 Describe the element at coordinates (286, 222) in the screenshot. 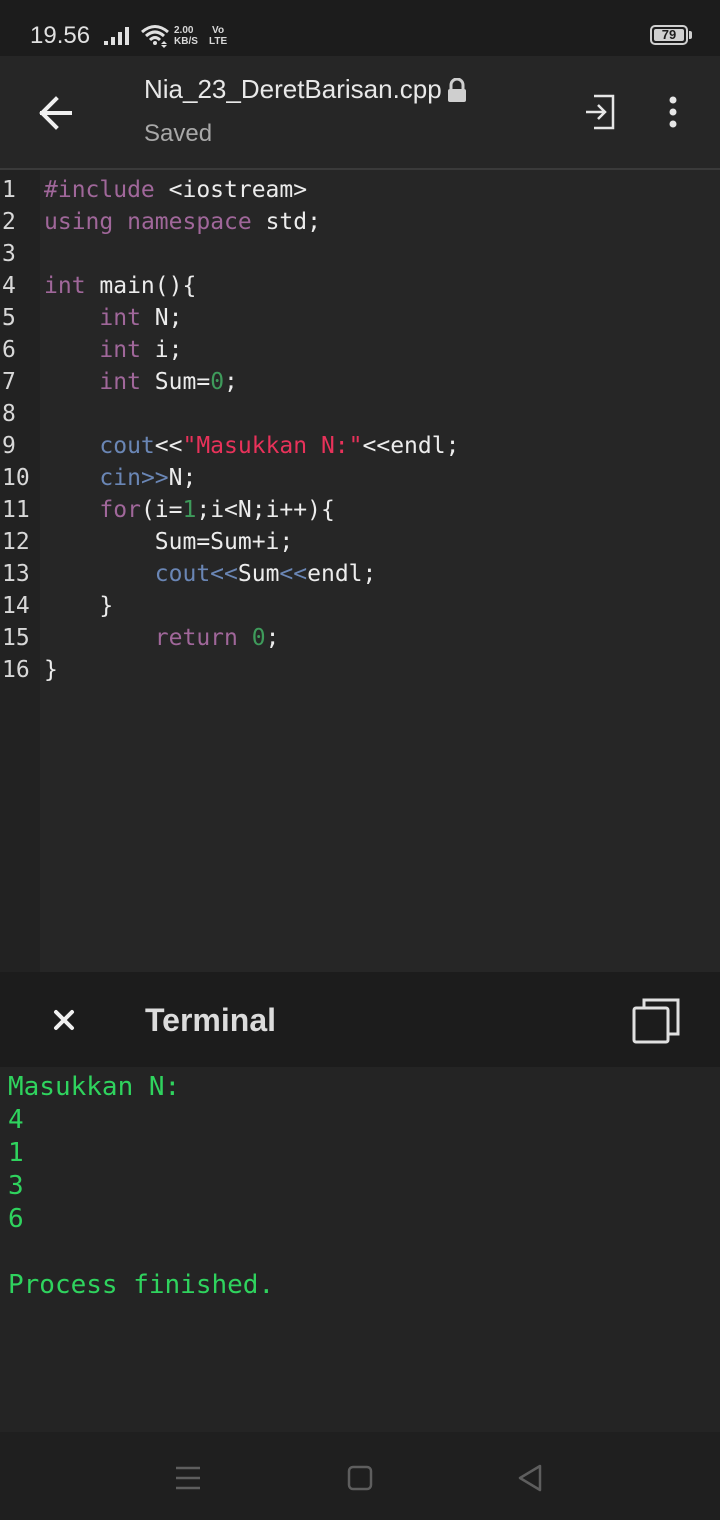

I see `code-token: std;` at that location.